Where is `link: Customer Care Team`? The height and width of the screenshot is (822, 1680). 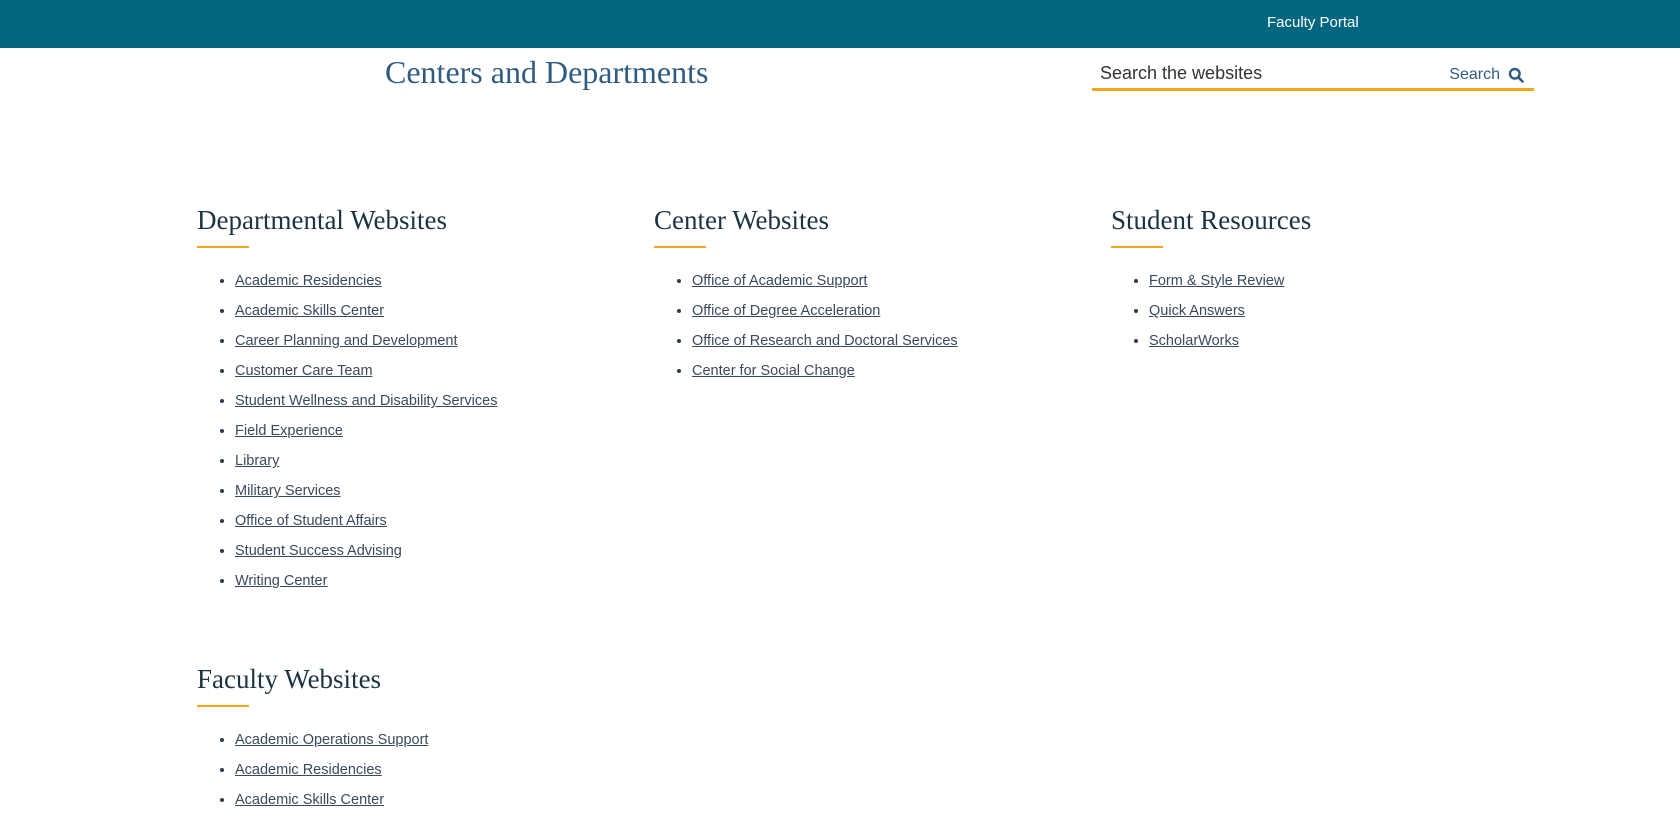
link: Customer Care Team is located at coordinates (304, 371).